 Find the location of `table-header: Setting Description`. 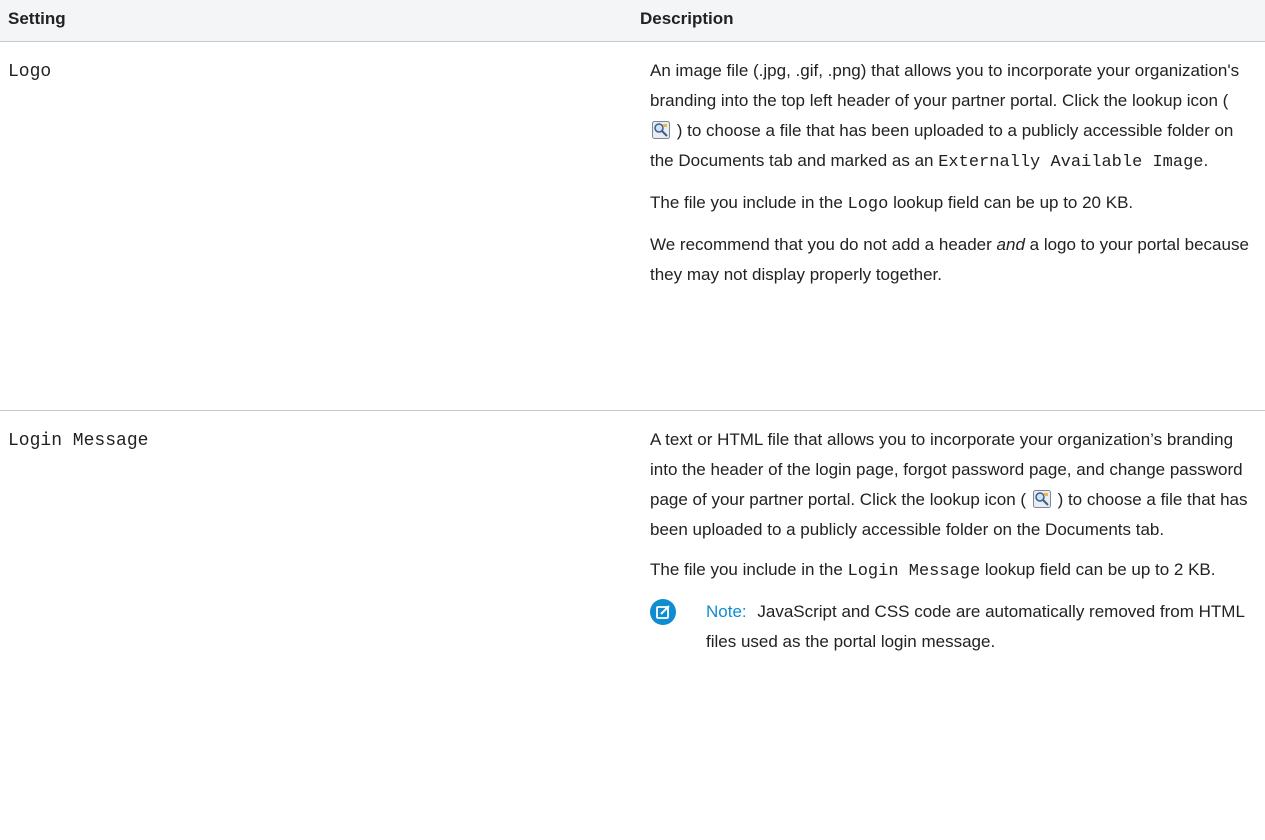

table-header: Setting Description is located at coordinates (632, 21).